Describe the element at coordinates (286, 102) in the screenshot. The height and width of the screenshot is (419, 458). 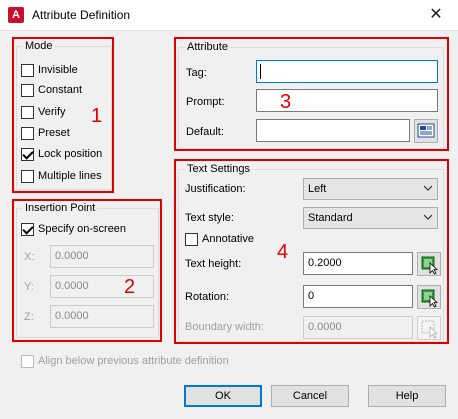
I see `annotation-number-3: 3` at that location.